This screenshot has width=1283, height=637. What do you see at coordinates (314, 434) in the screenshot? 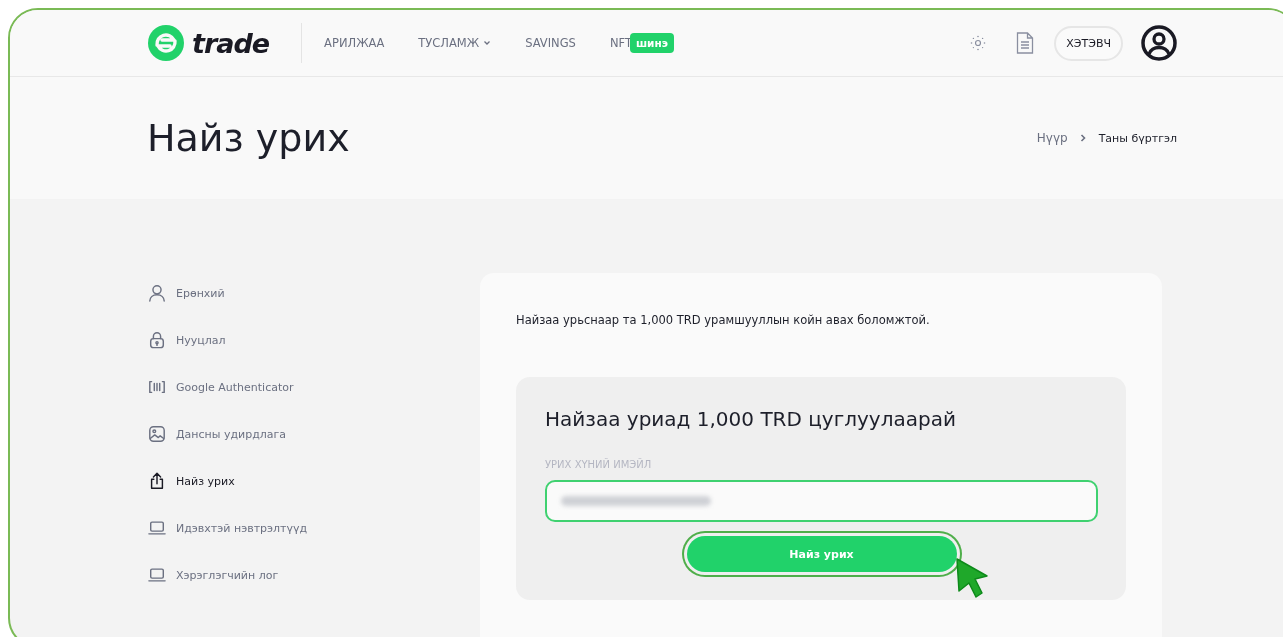
I see `sidebar-item: Дансны удирдлага` at bounding box center [314, 434].